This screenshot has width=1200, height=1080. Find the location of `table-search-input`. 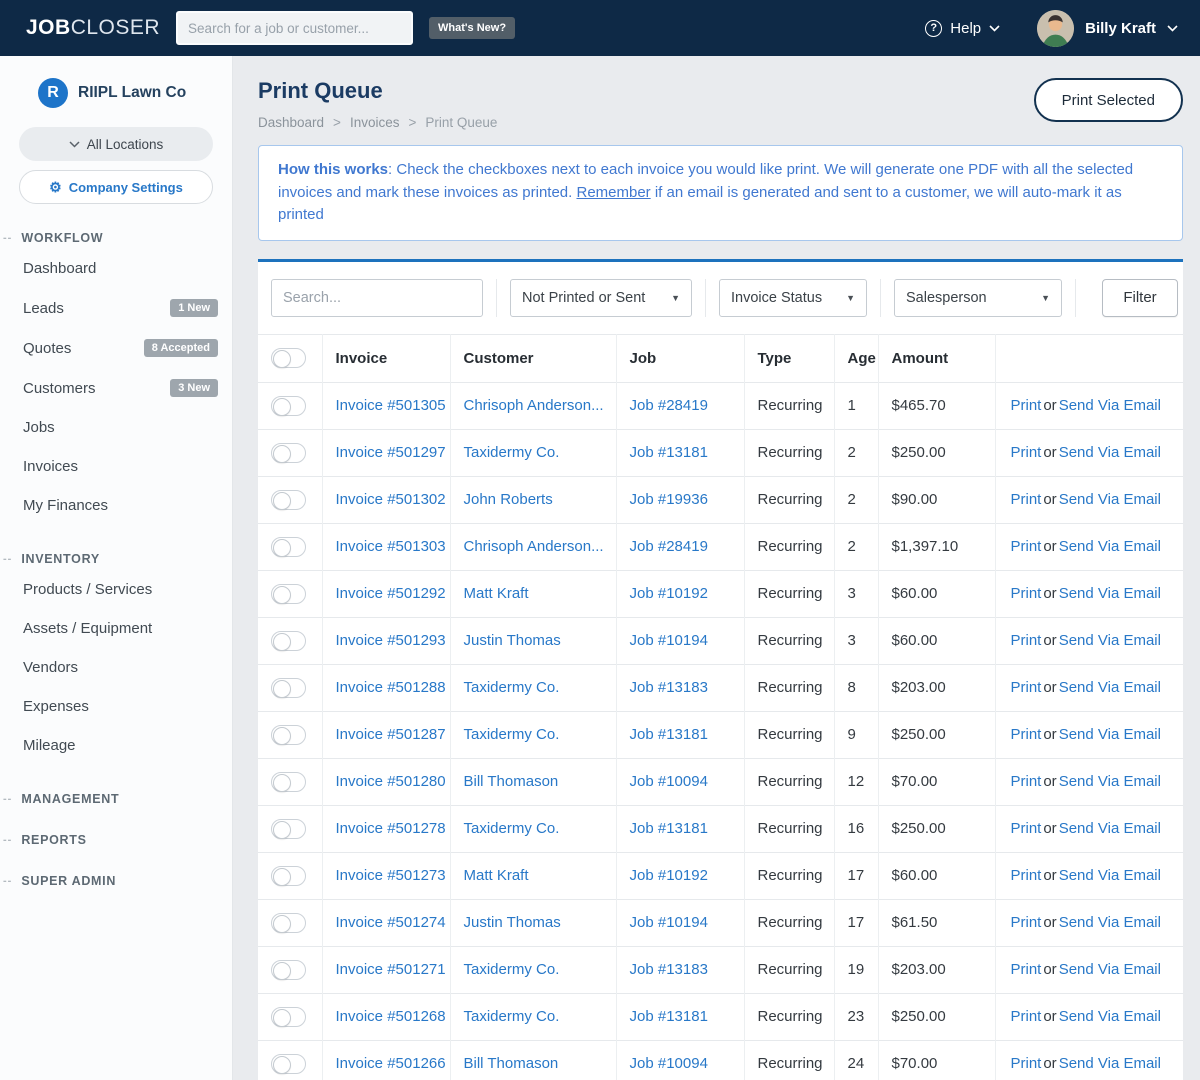

table-search-input is located at coordinates (377, 297).